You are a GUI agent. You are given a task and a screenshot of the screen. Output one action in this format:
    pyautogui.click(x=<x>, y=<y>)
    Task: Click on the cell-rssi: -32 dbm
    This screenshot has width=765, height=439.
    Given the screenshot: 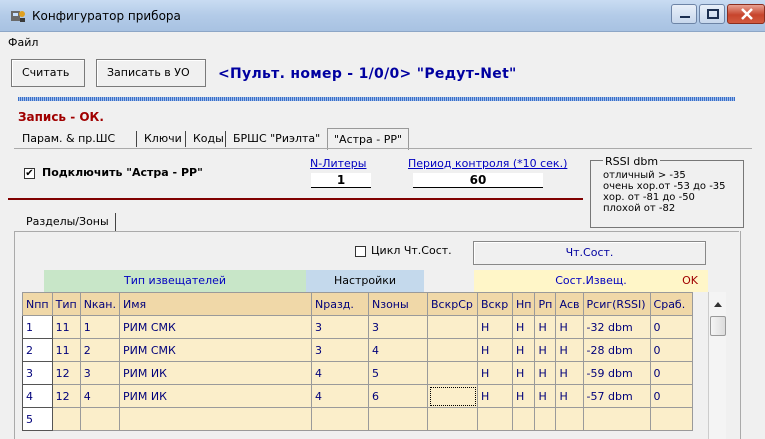 What is the action you would take?
    pyautogui.click(x=616, y=327)
    